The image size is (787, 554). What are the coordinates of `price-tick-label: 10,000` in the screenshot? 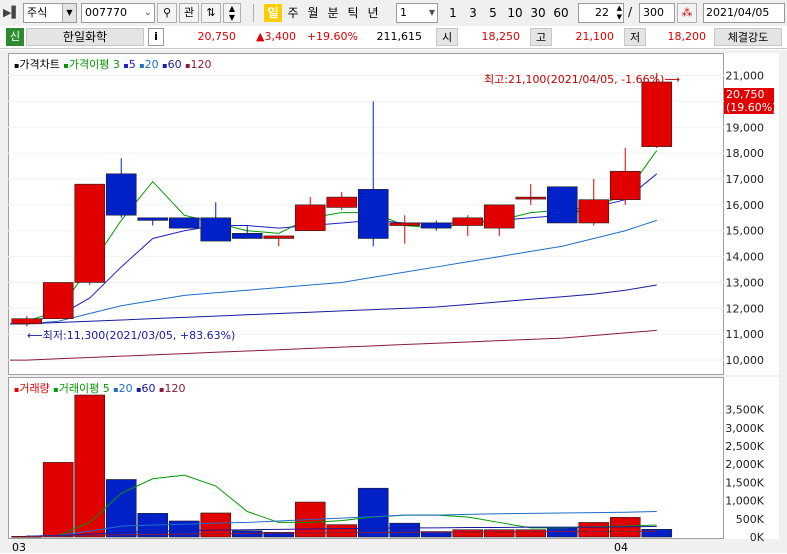 It's located at (745, 360).